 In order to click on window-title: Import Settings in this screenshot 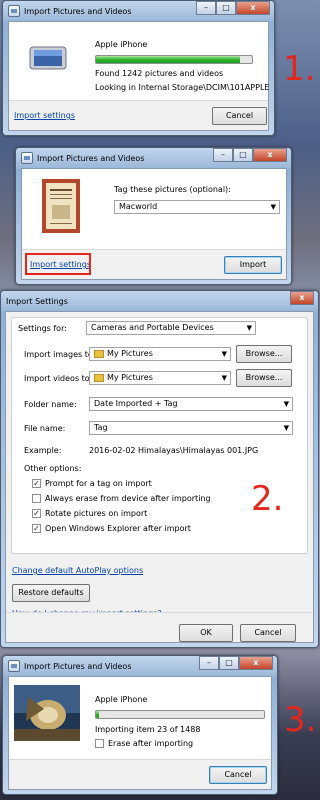, I will do `click(37, 301)`.